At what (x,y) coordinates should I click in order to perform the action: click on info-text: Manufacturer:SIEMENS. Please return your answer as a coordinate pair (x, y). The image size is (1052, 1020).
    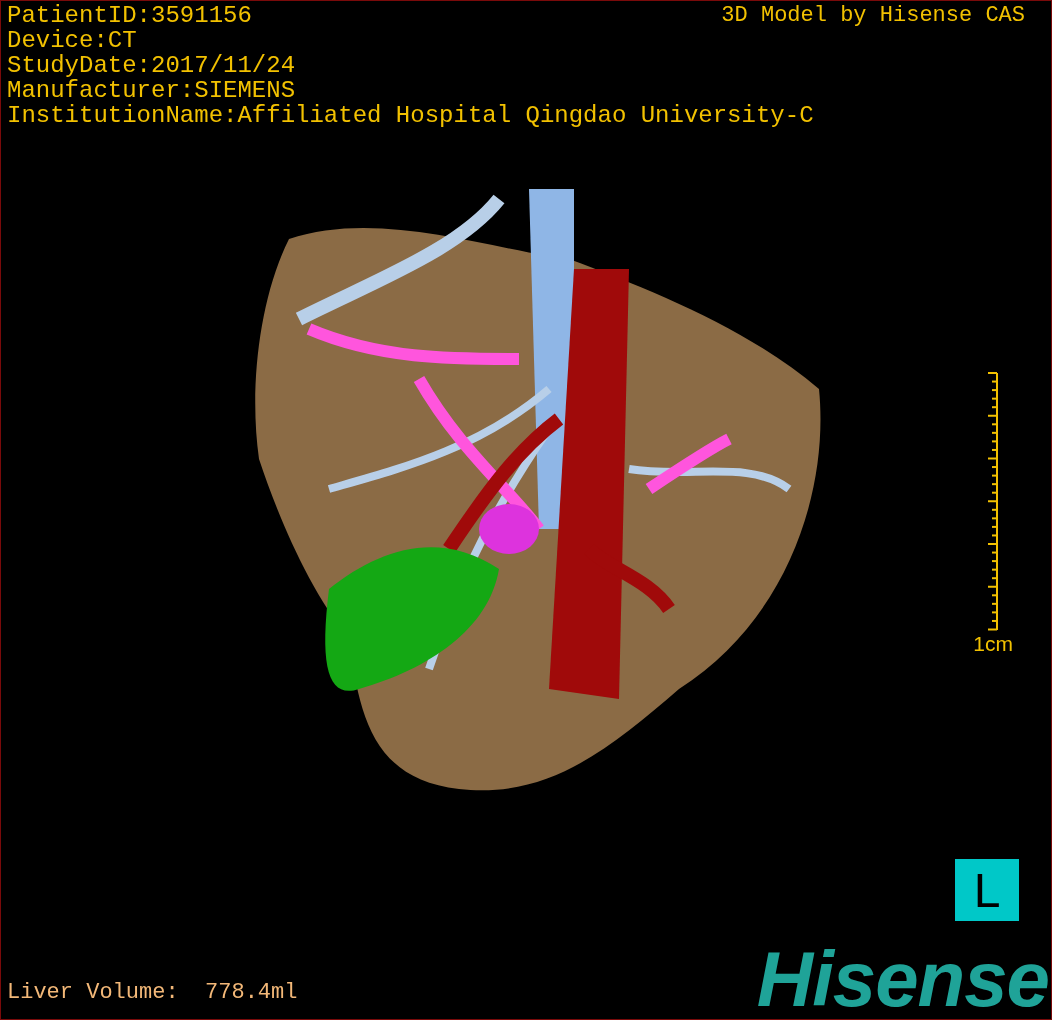
    Looking at the image, I should click on (152, 90).